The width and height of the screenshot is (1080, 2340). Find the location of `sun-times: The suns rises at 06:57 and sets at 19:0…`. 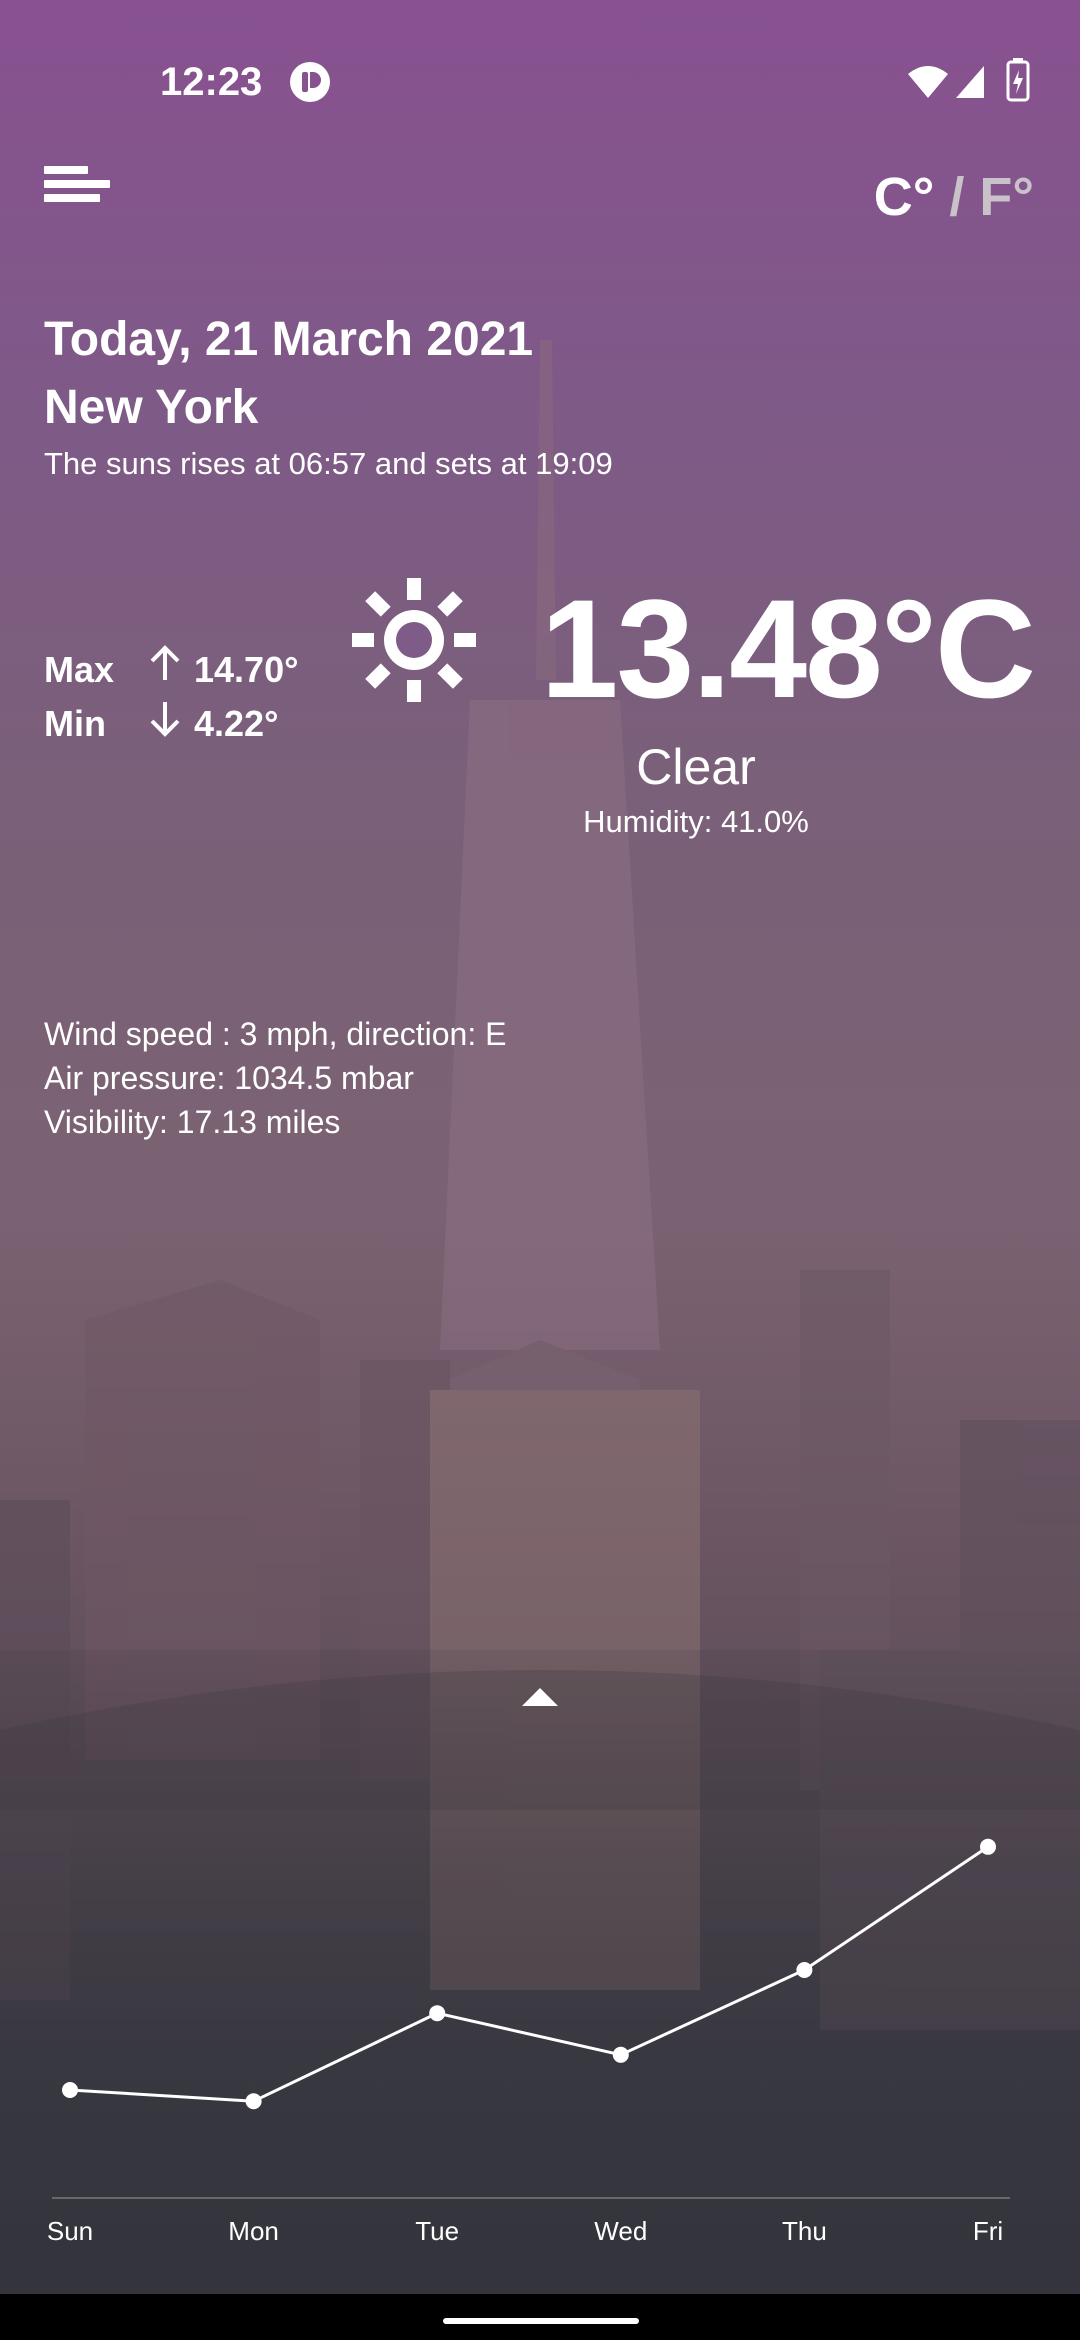

sun-times: The suns rises at 06:57 and sets at 19:0… is located at coordinates (328, 463).